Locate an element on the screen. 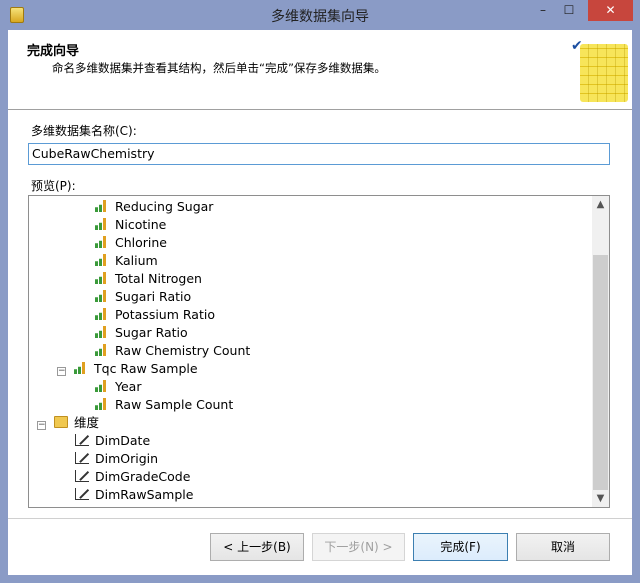  folder-icon is located at coordinates (61, 422).